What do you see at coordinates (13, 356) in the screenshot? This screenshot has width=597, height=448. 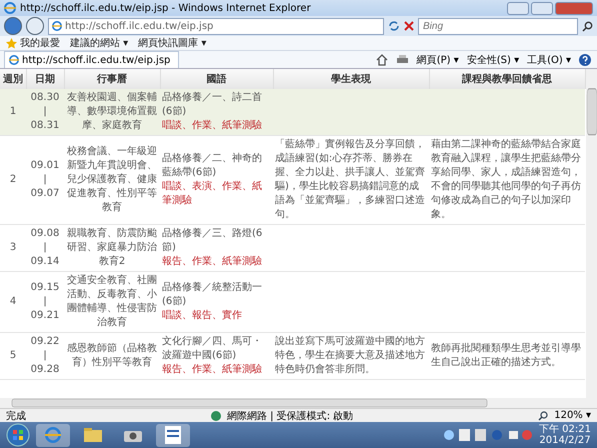 I see `table-cell-text: 5` at bounding box center [13, 356].